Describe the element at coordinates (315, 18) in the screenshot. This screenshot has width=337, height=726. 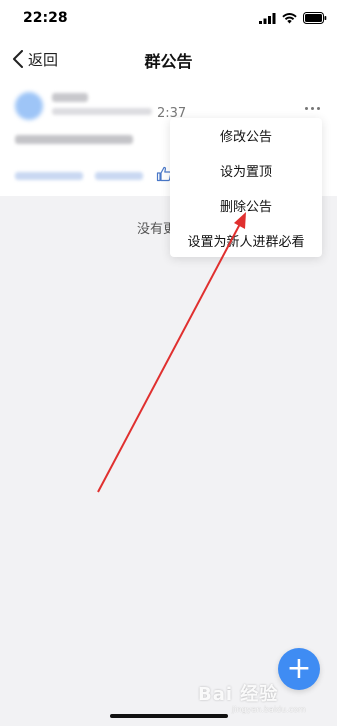
I see `battery-icon` at that location.